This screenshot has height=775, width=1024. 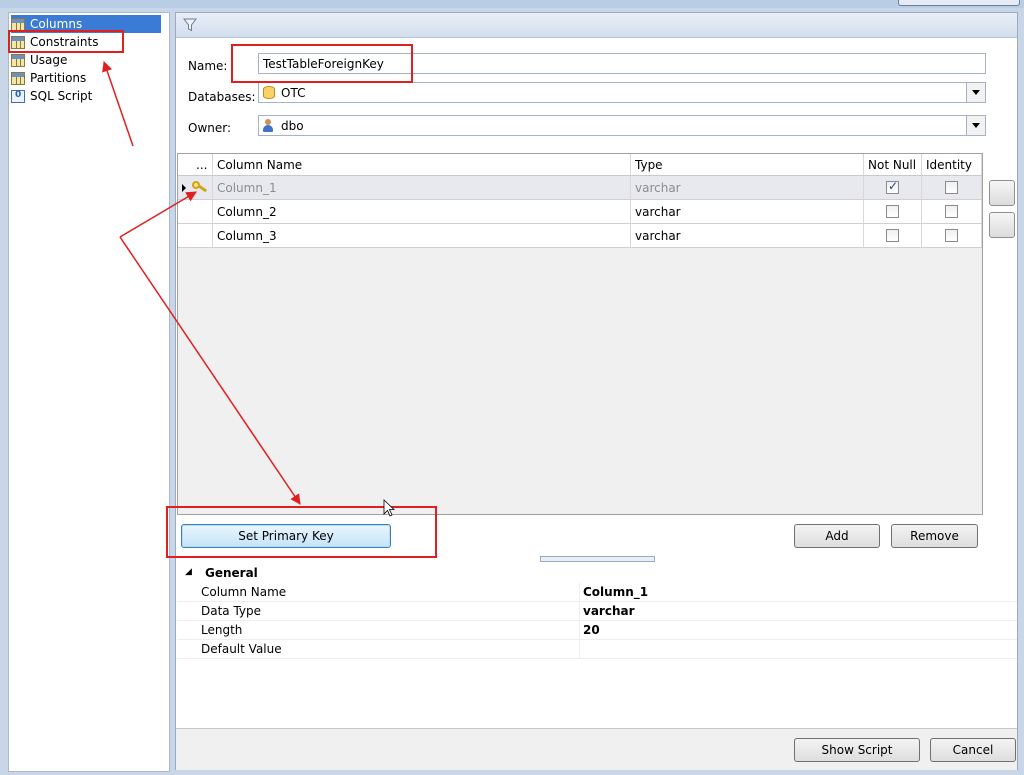 I want to click on nav-item-sql-script: SQL Script, so click(x=86, y=96).